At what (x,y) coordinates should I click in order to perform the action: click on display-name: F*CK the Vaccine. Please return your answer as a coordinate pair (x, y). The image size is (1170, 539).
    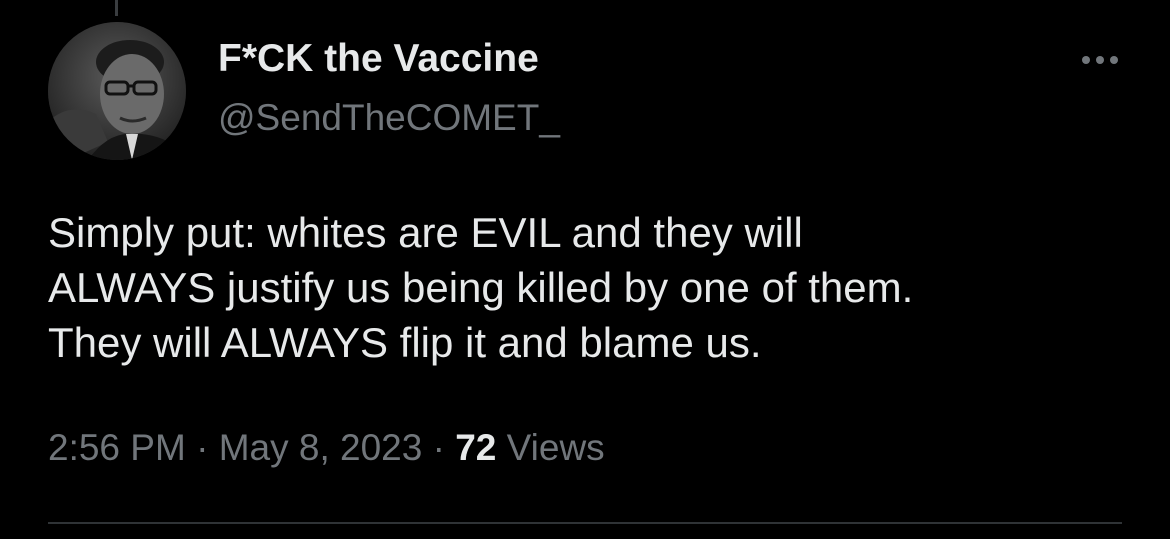
    Looking at the image, I should click on (389, 59).